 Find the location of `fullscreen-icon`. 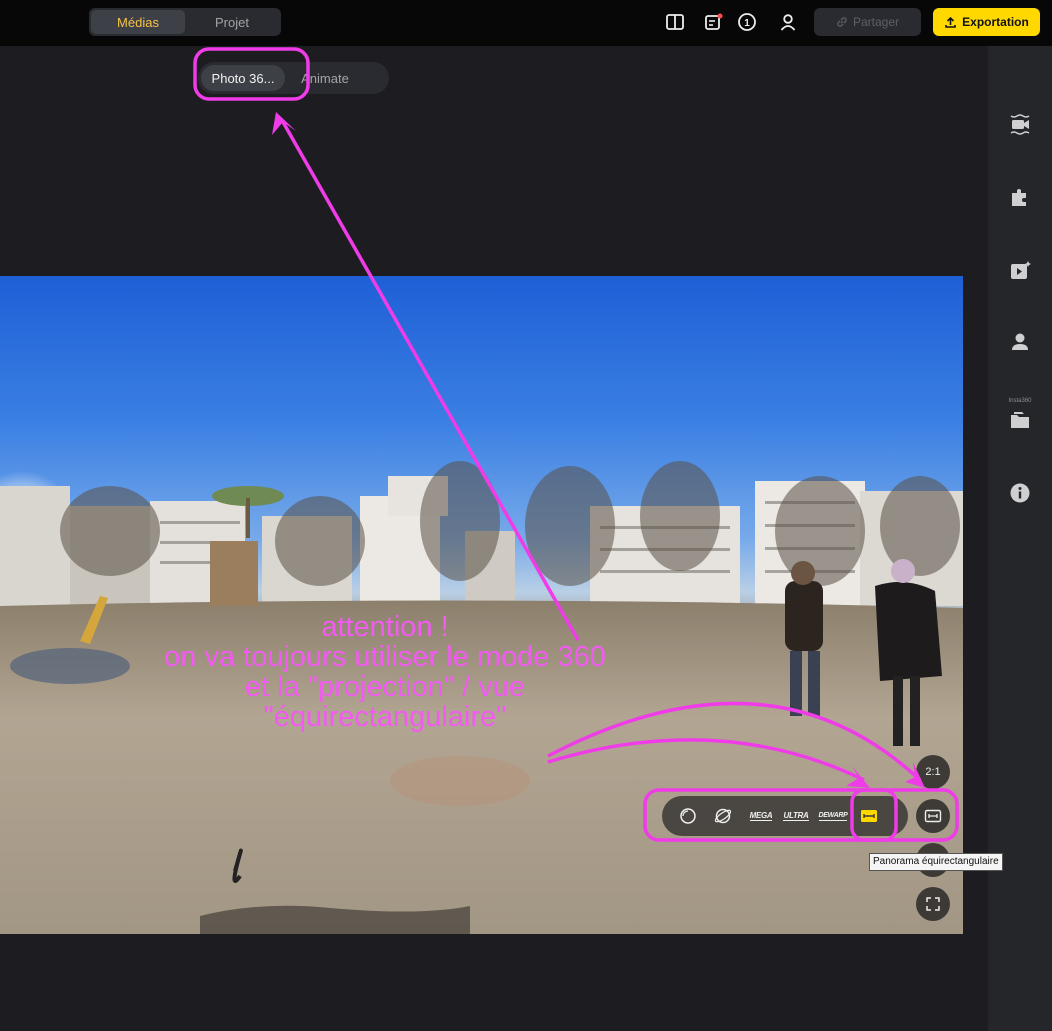

fullscreen-icon is located at coordinates (933, 904).